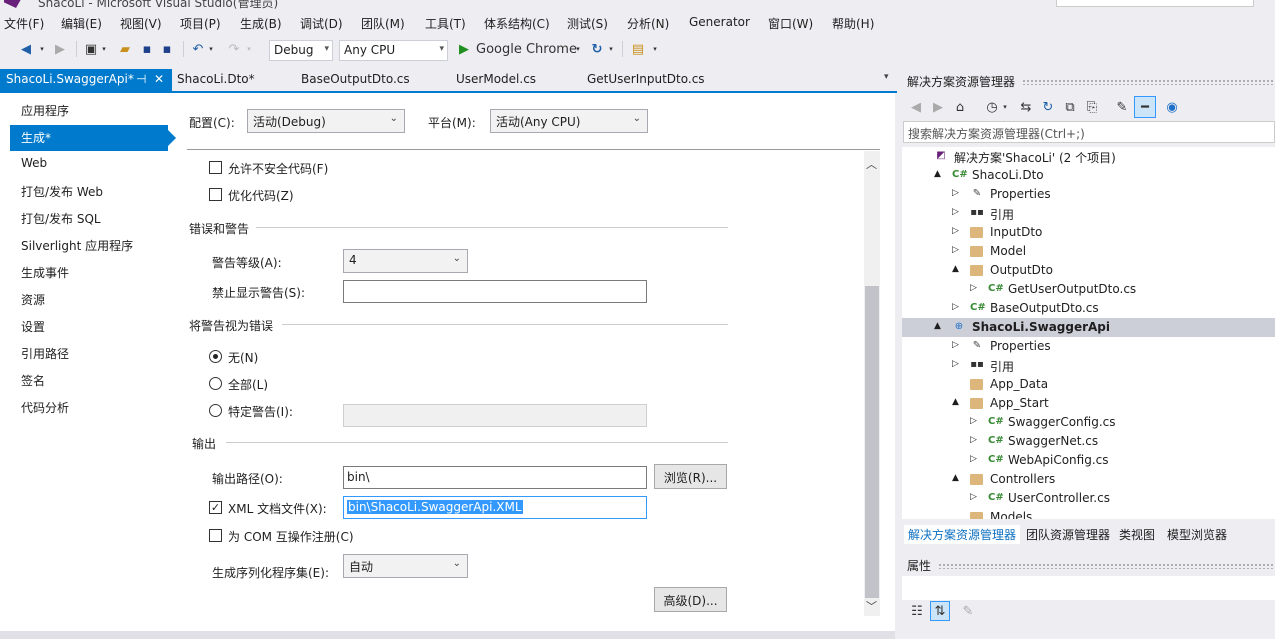 The height and width of the screenshot is (639, 1275). Describe the element at coordinates (1137, 534) in the screenshot. I see `tab-class-view: 类视图` at that location.